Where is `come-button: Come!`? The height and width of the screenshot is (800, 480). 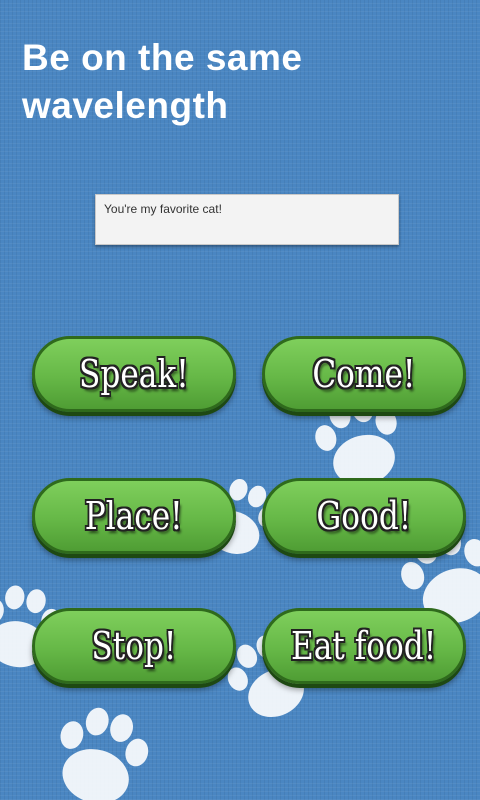 come-button: Come! is located at coordinates (364, 374).